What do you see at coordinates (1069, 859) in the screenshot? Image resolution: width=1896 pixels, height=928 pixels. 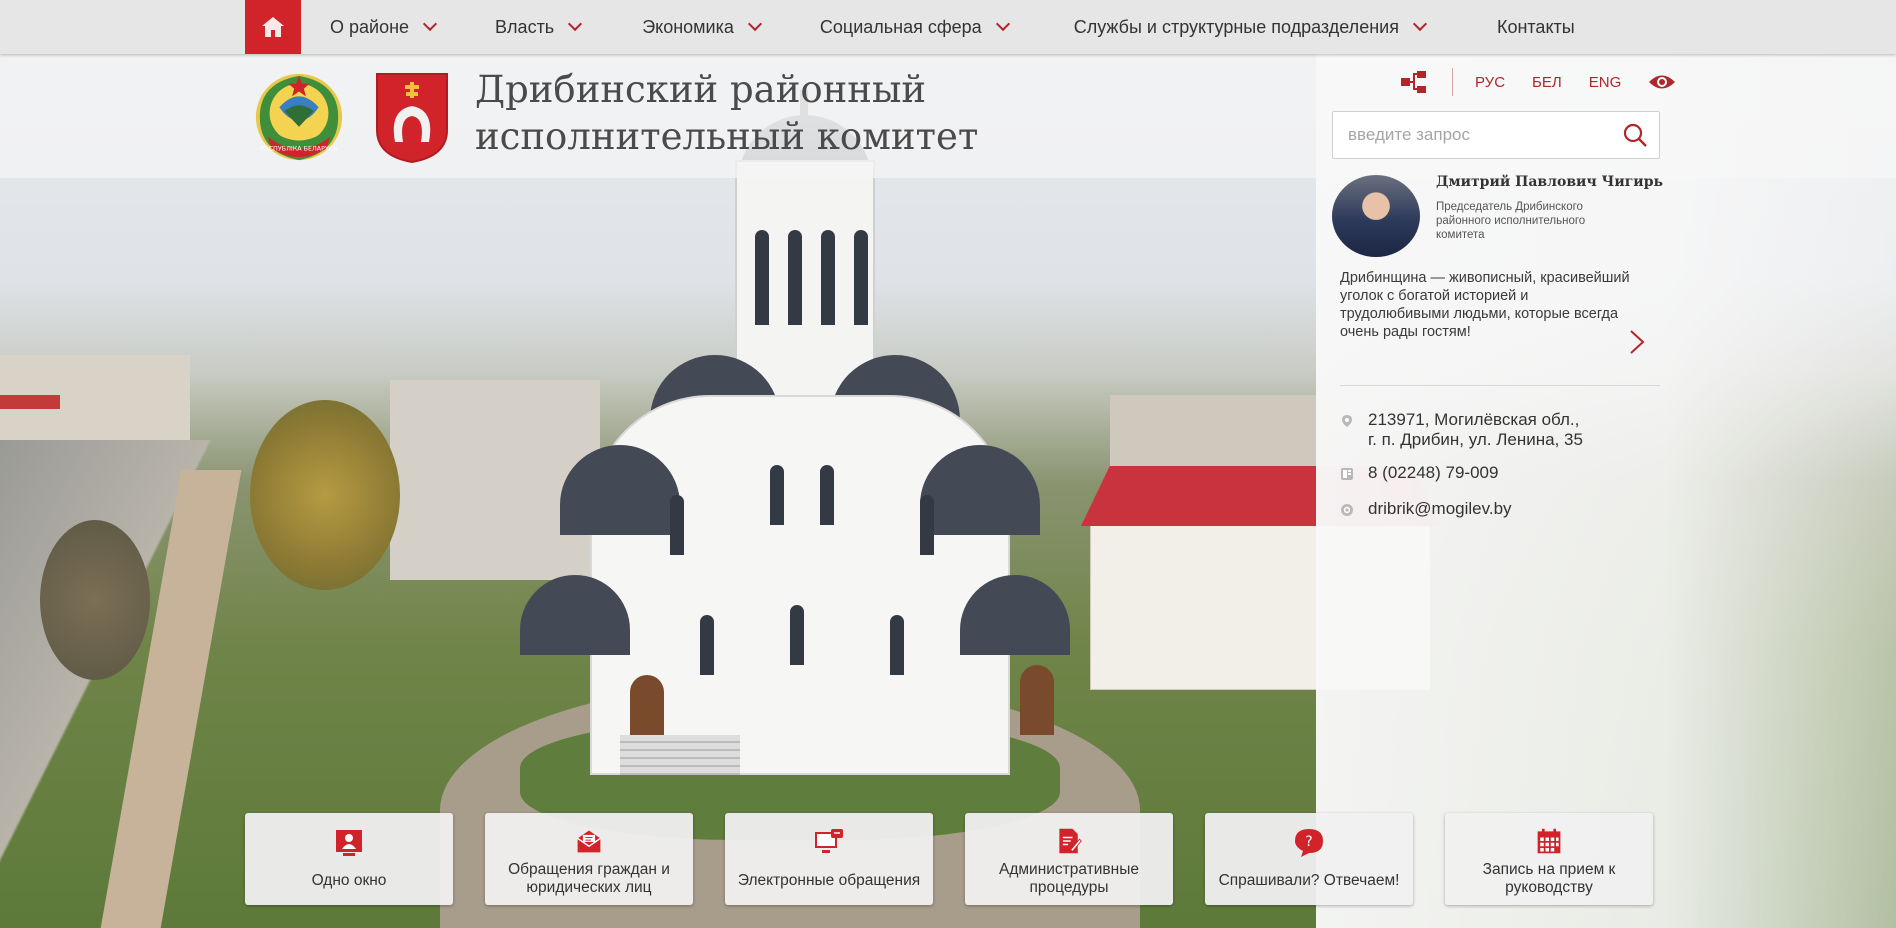 I see `tile-administrative-procedures: Административные процедуры` at bounding box center [1069, 859].